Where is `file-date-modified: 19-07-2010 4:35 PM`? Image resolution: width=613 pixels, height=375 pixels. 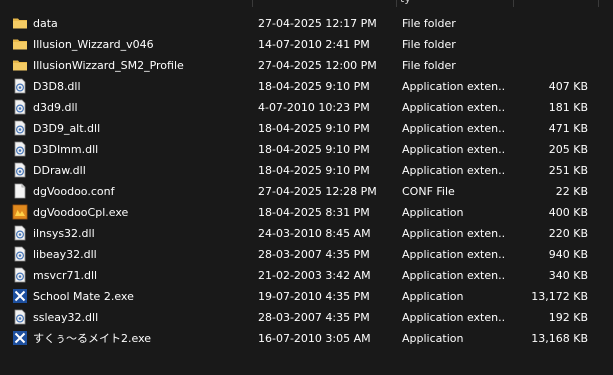
file-date-modified: 19-07-2010 4:35 PM is located at coordinates (314, 296).